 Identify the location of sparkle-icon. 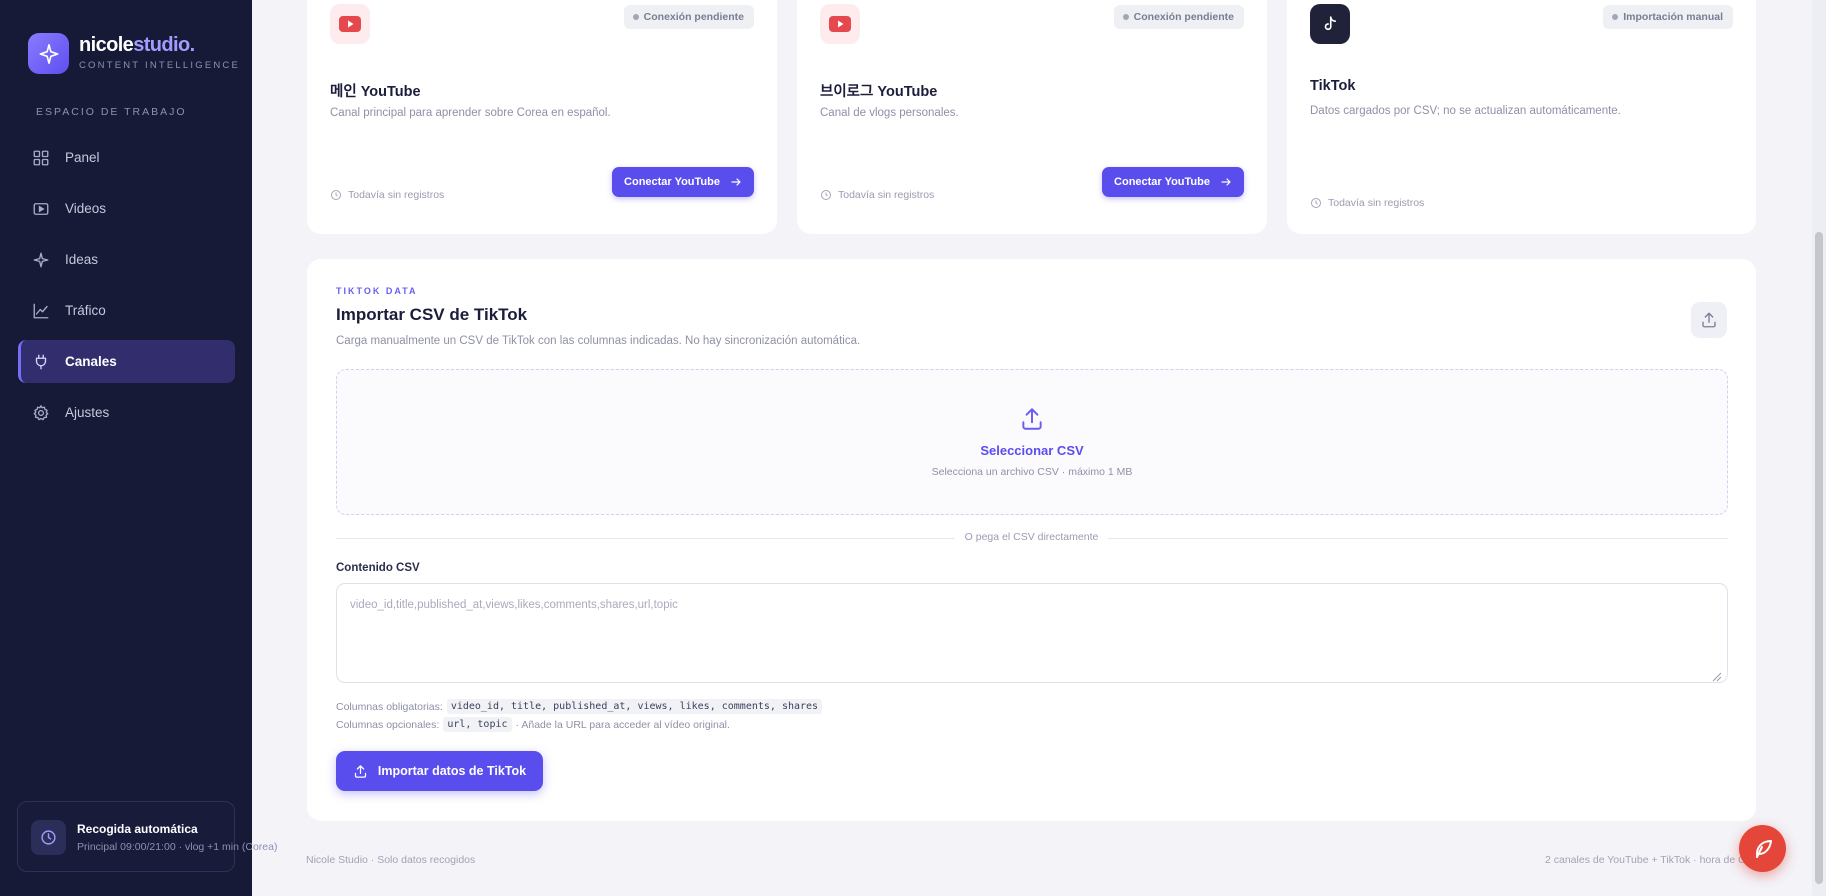
(41, 259).